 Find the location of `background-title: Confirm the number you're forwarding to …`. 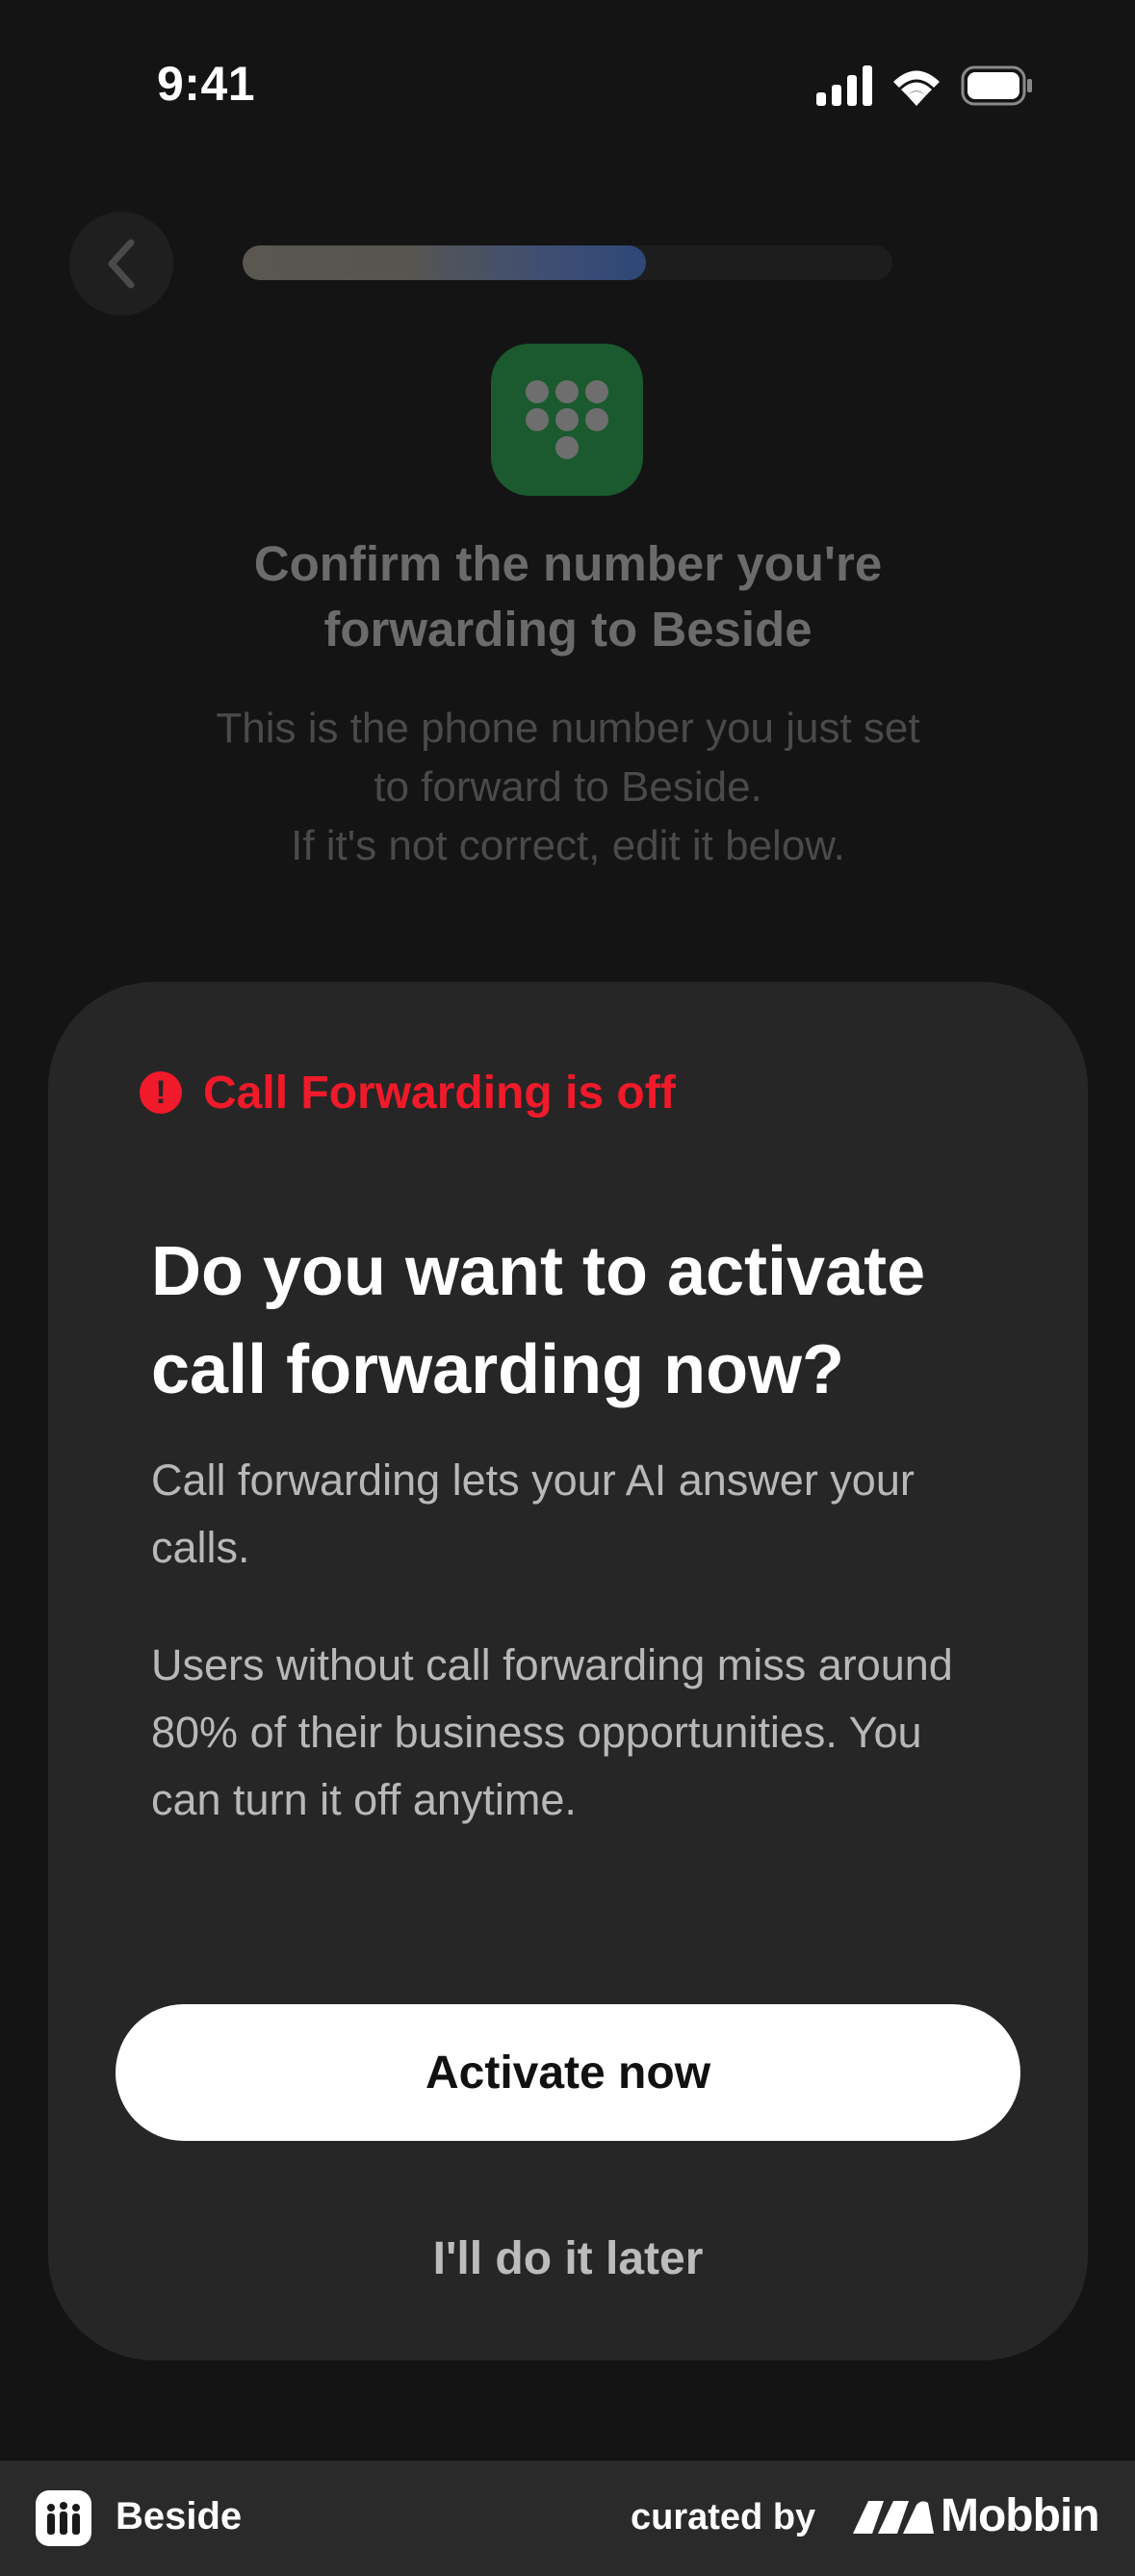

background-title: Confirm the number you're forwarding to … is located at coordinates (568, 596).